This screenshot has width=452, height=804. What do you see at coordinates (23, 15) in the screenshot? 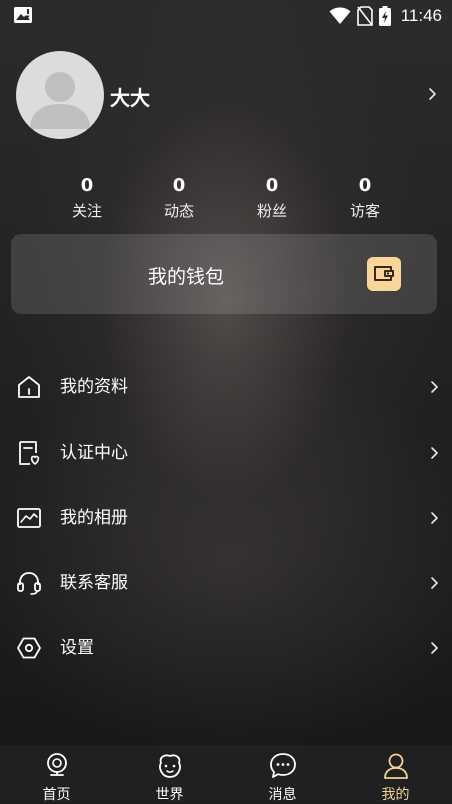
I see `image-notification-icon` at bounding box center [23, 15].